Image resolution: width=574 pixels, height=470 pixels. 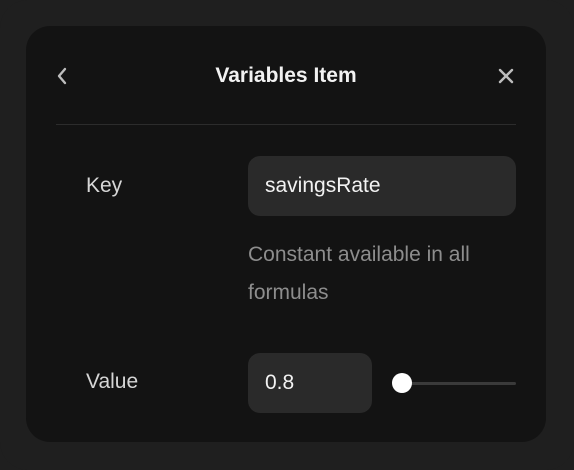 What do you see at coordinates (112, 381) in the screenshot?
I see `value-label: Value` at bounding box center [112, 381].